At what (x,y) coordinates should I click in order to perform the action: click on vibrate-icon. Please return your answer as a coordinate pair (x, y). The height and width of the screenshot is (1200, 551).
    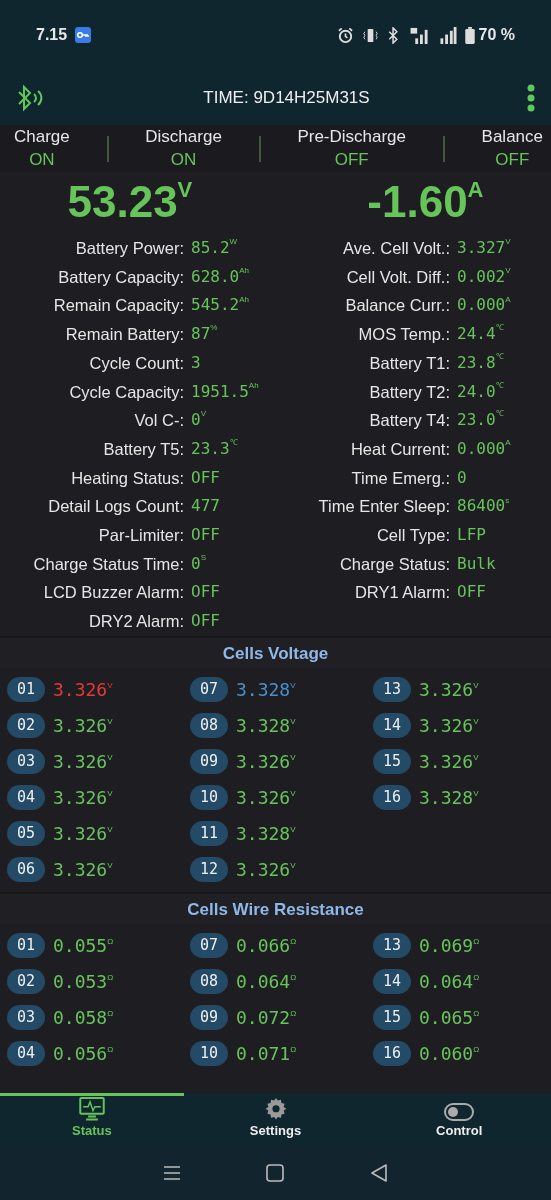
    Looking at the image, I should click on (370, 35).